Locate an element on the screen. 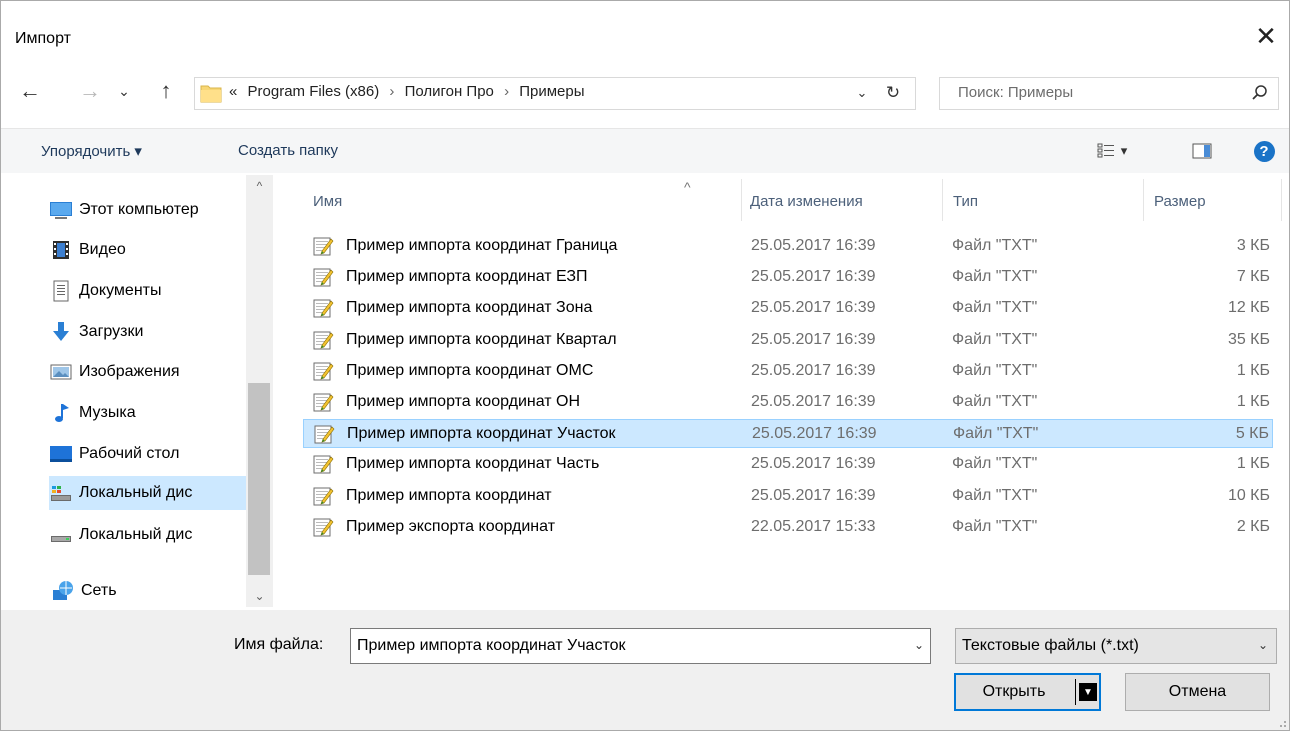 This screenshot has width=1290, height=731. sidebar-item-downloads: Загрузки is located at coordinates (96, 332).